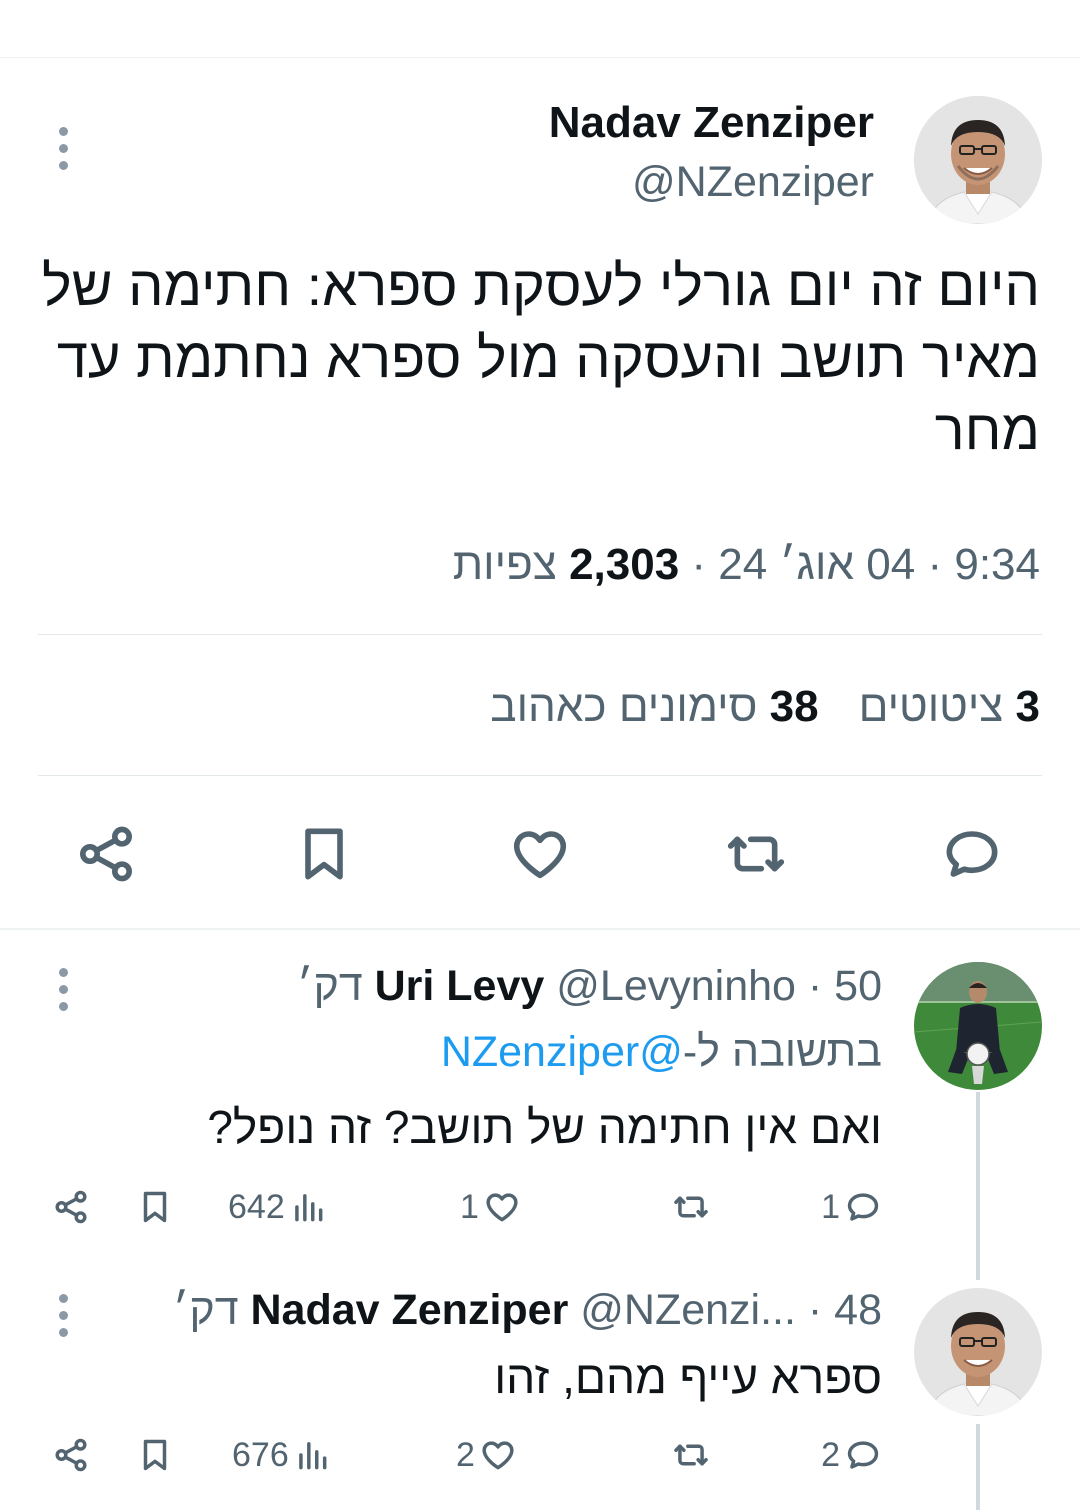 The height and width of the screenshot is (1510, 1080). What do you see at coordinates (540, 57) in the screenshot?
I see `top-divider` at bounding box center [540, 57].